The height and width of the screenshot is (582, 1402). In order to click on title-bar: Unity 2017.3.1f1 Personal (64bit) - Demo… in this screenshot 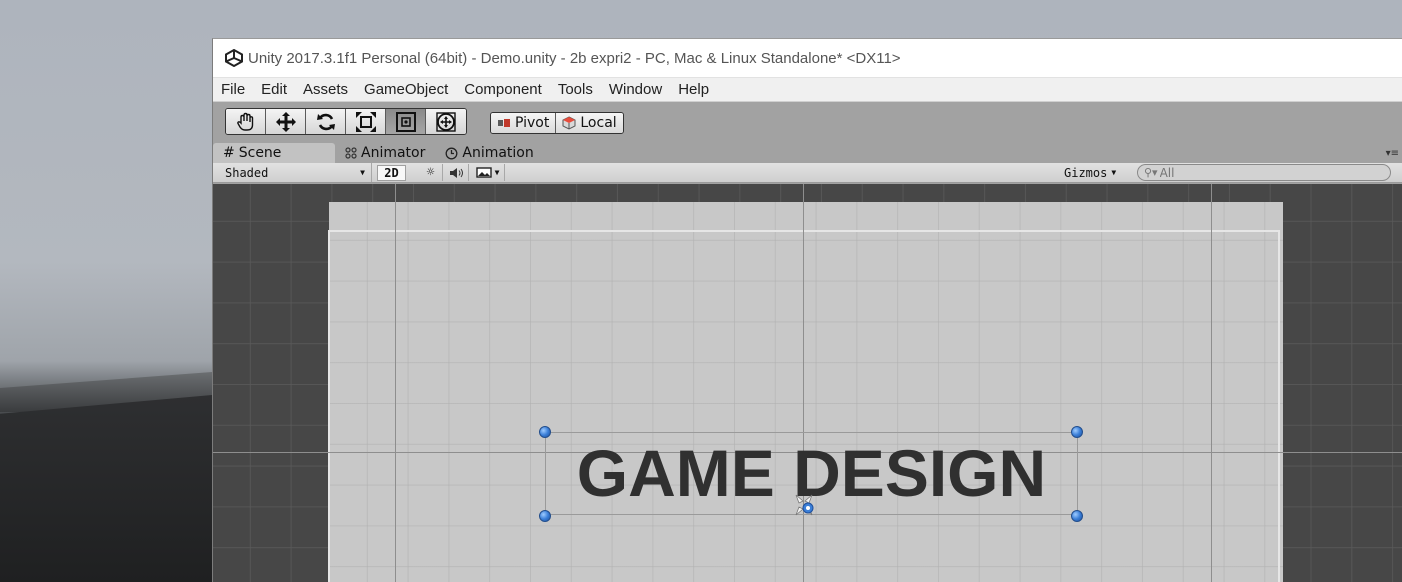, I will do `click(807, 58)`.